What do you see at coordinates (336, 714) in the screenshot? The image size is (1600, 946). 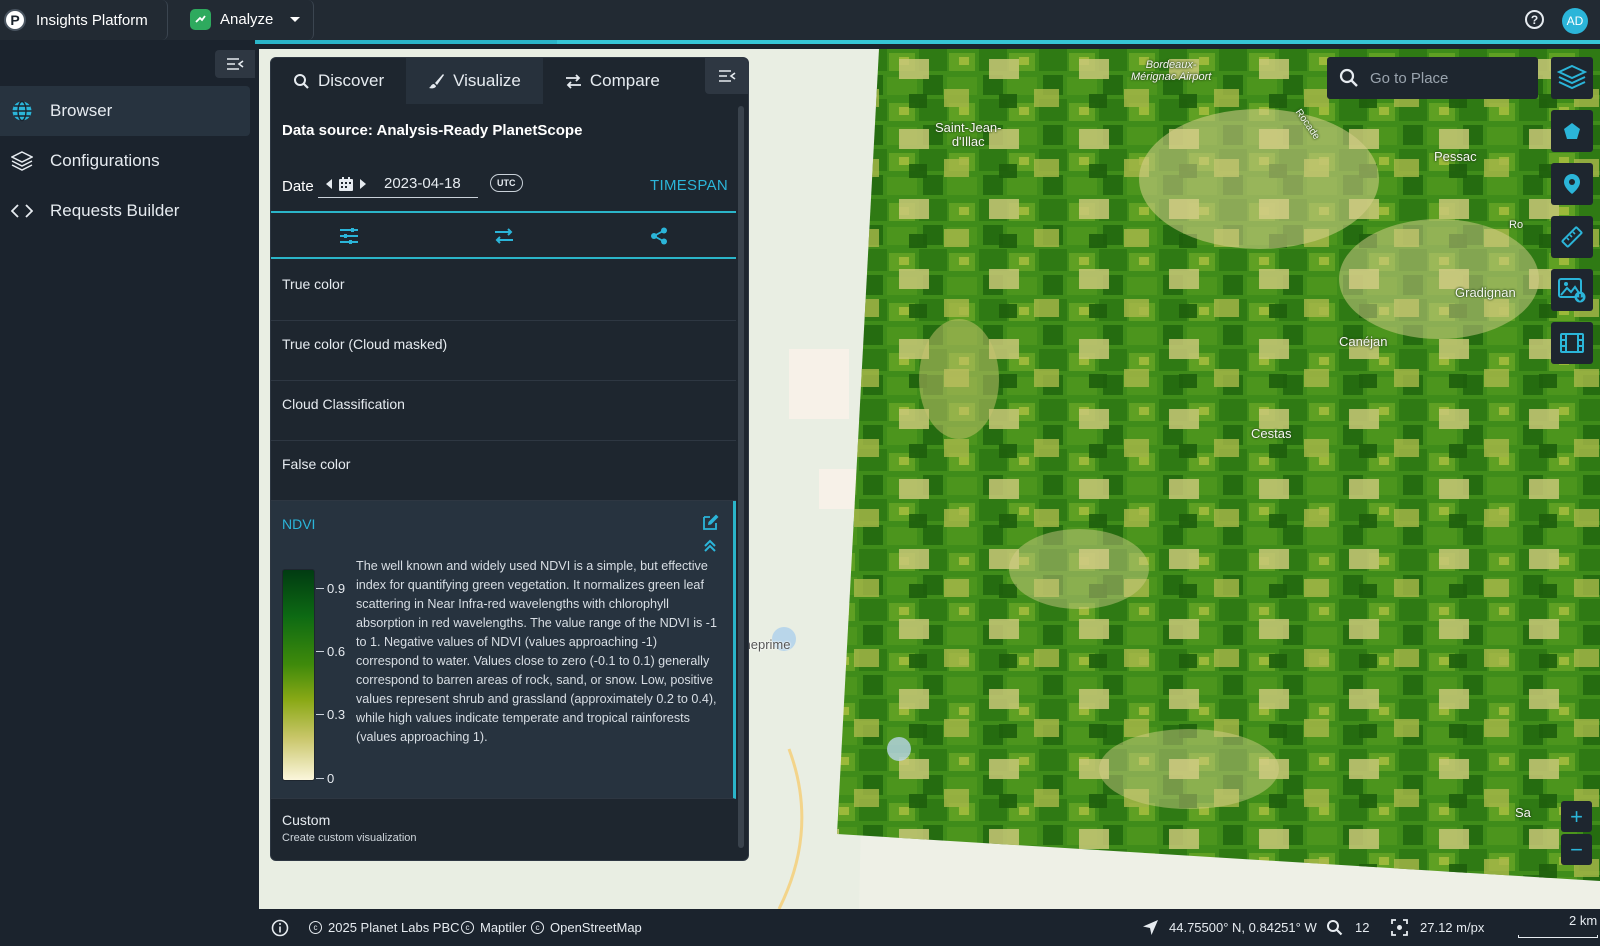 I see `legend-tick-label: 0.3` at bounding box center [336, 714].